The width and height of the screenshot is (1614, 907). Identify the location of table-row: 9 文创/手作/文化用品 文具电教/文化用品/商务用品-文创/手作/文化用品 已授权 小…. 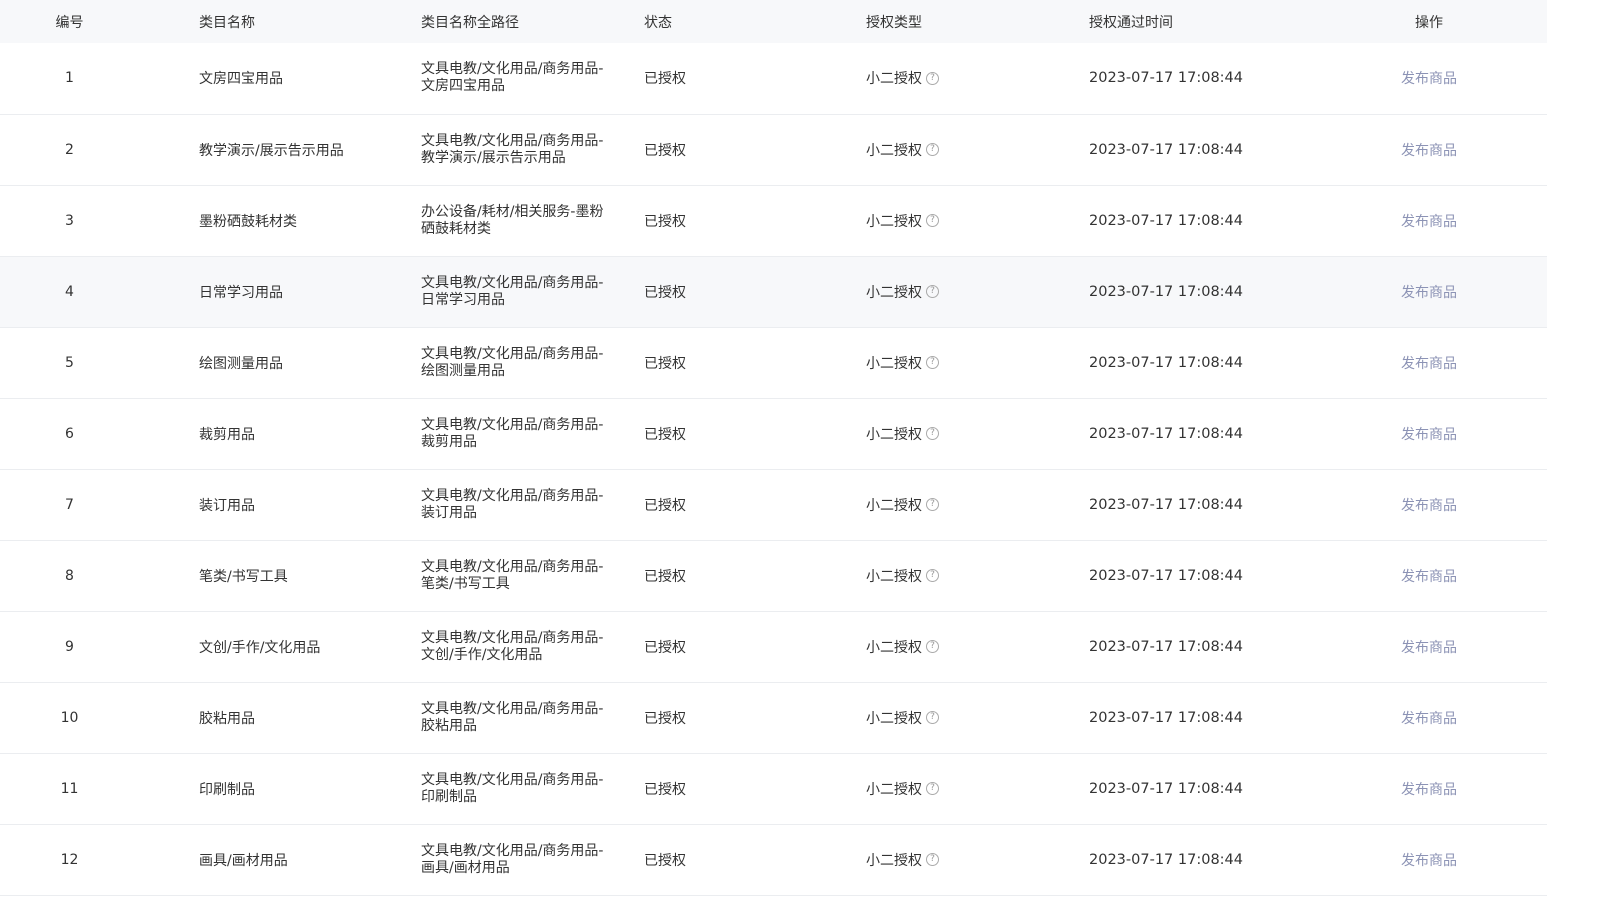
(773, 646).